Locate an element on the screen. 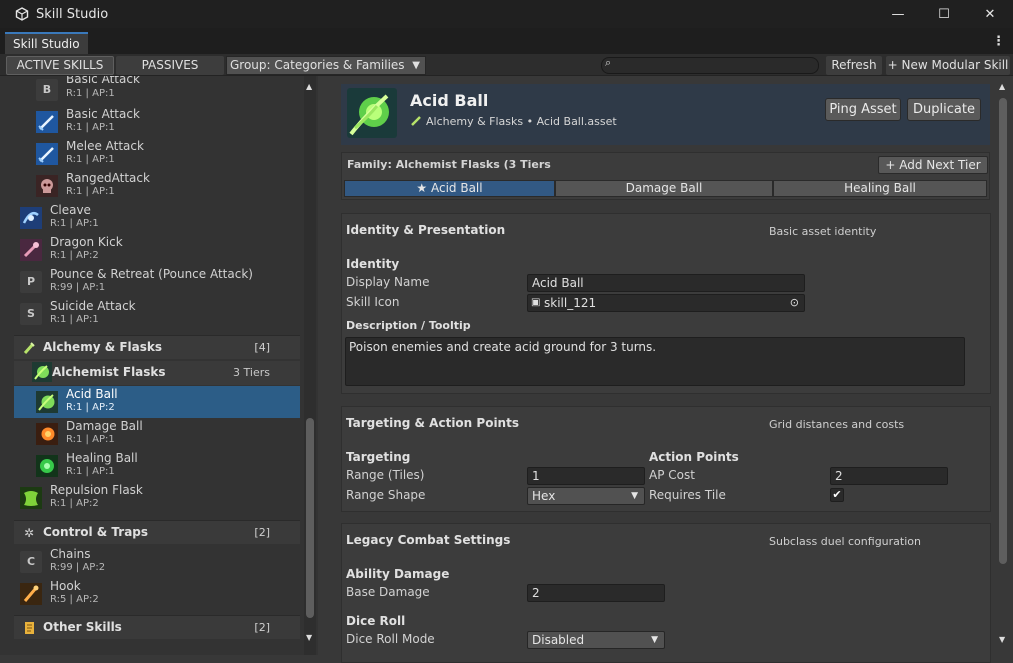  add-next-tier-button: + Add Next Tier is located at coordinates (933, 165).